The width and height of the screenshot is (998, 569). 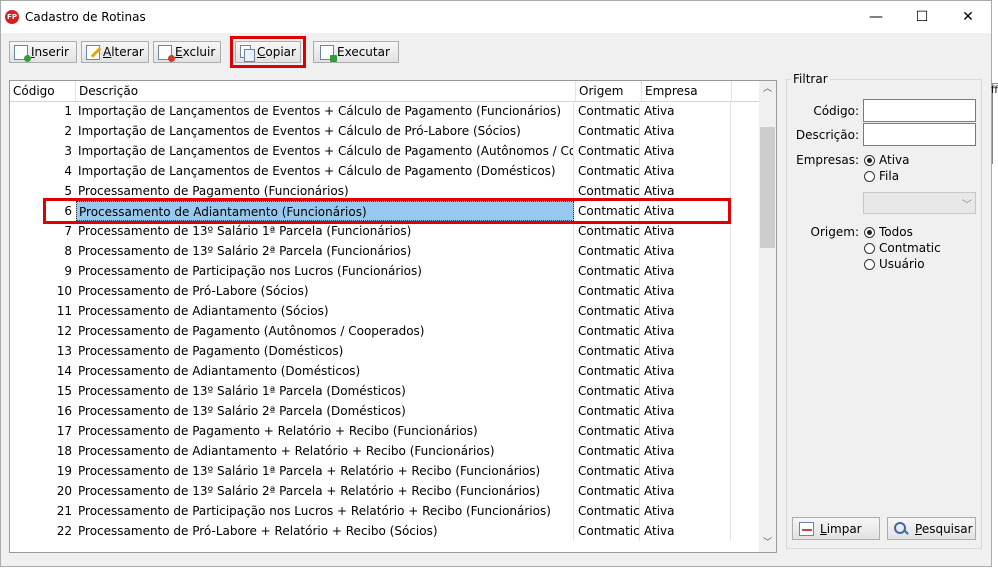 I want to click on cell-descricao: Processamento de Pró-Labore (Sócios), so click(x=325, y=291).